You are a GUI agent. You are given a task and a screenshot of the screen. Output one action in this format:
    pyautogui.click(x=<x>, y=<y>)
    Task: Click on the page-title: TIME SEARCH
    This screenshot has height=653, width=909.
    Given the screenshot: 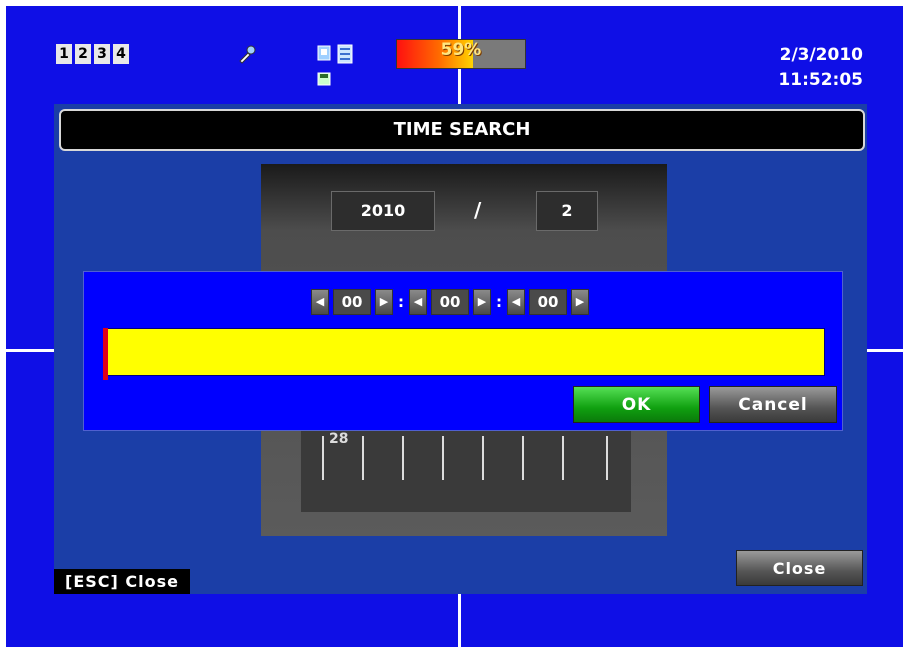 What is the action you would take?
    pyautogui.click(x=462, y=130)
    